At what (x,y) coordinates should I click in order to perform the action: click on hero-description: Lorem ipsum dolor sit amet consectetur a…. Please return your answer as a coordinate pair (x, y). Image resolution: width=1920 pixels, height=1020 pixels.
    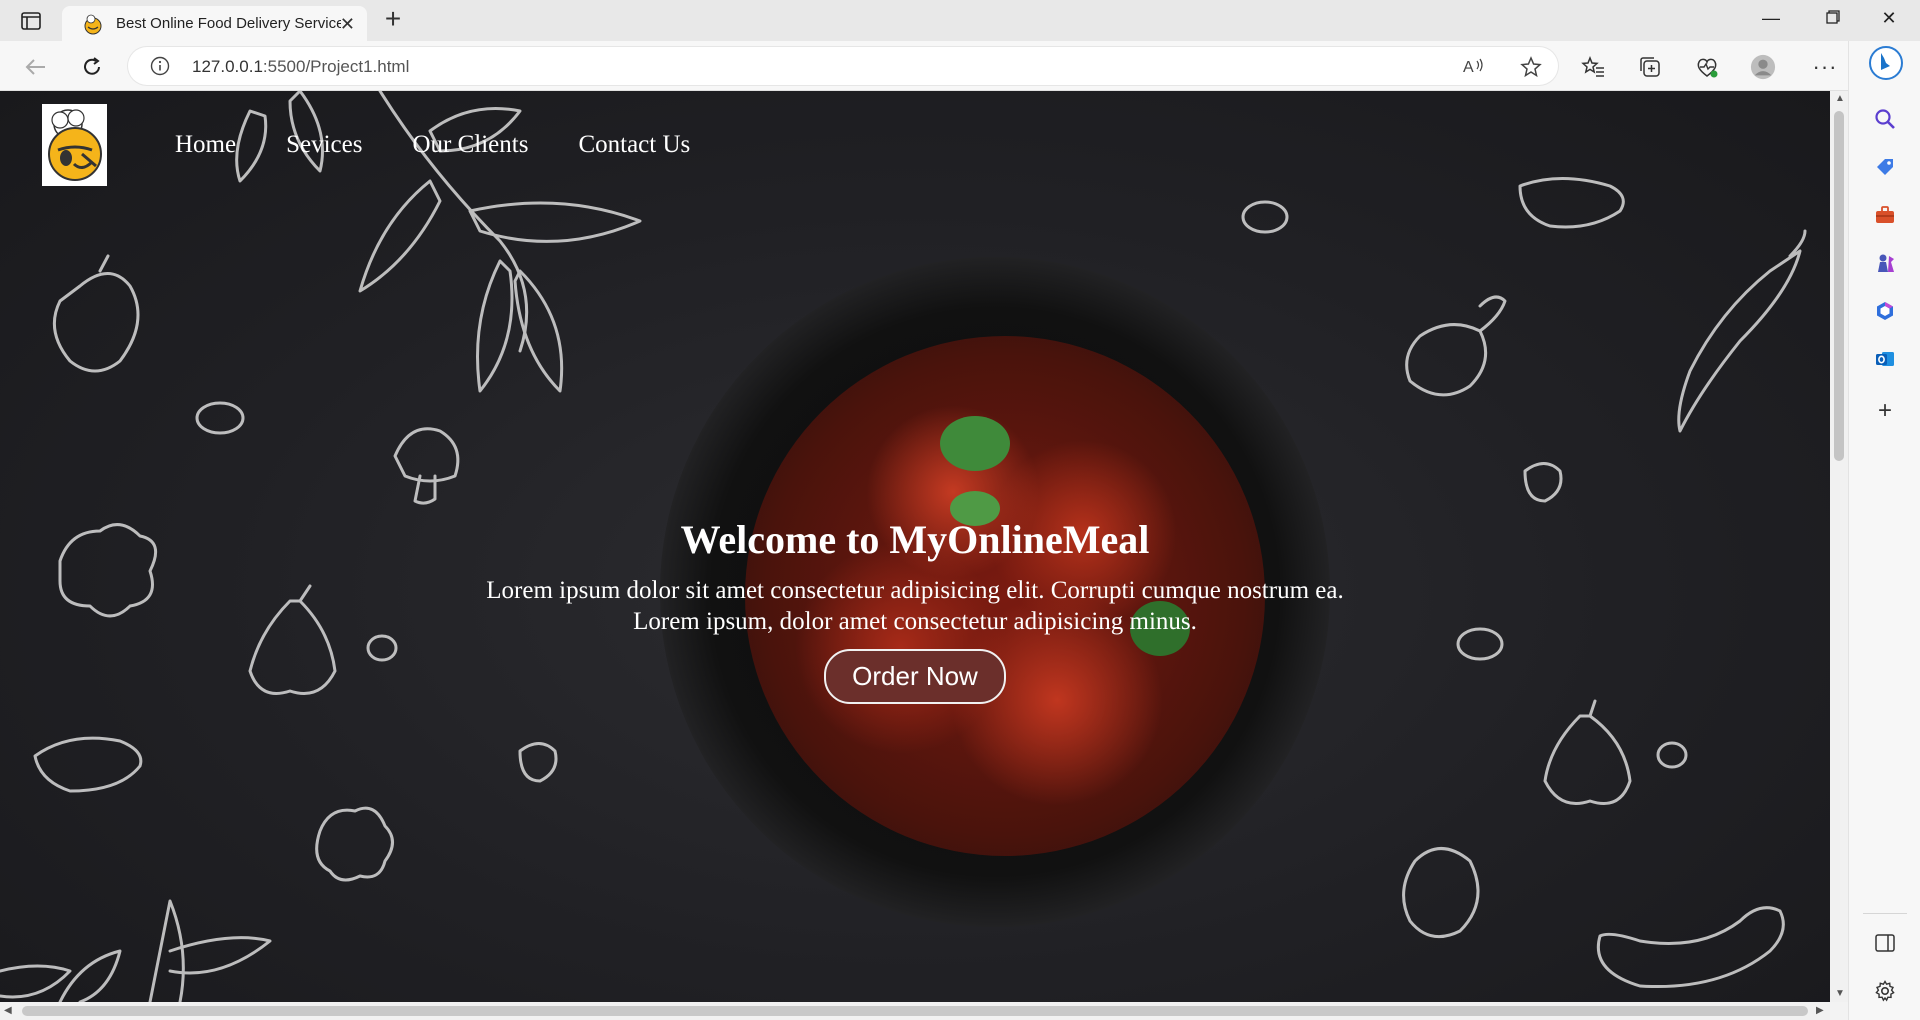
    Looking at the image, I should click on (915, 606).